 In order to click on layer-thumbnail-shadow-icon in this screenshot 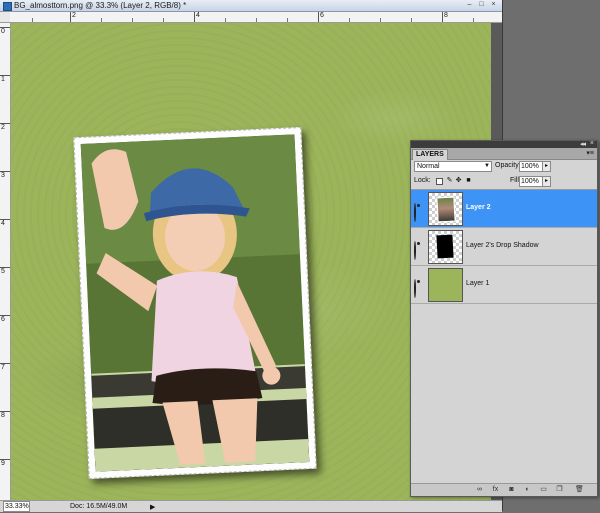, I will do `click(445, 247)`.